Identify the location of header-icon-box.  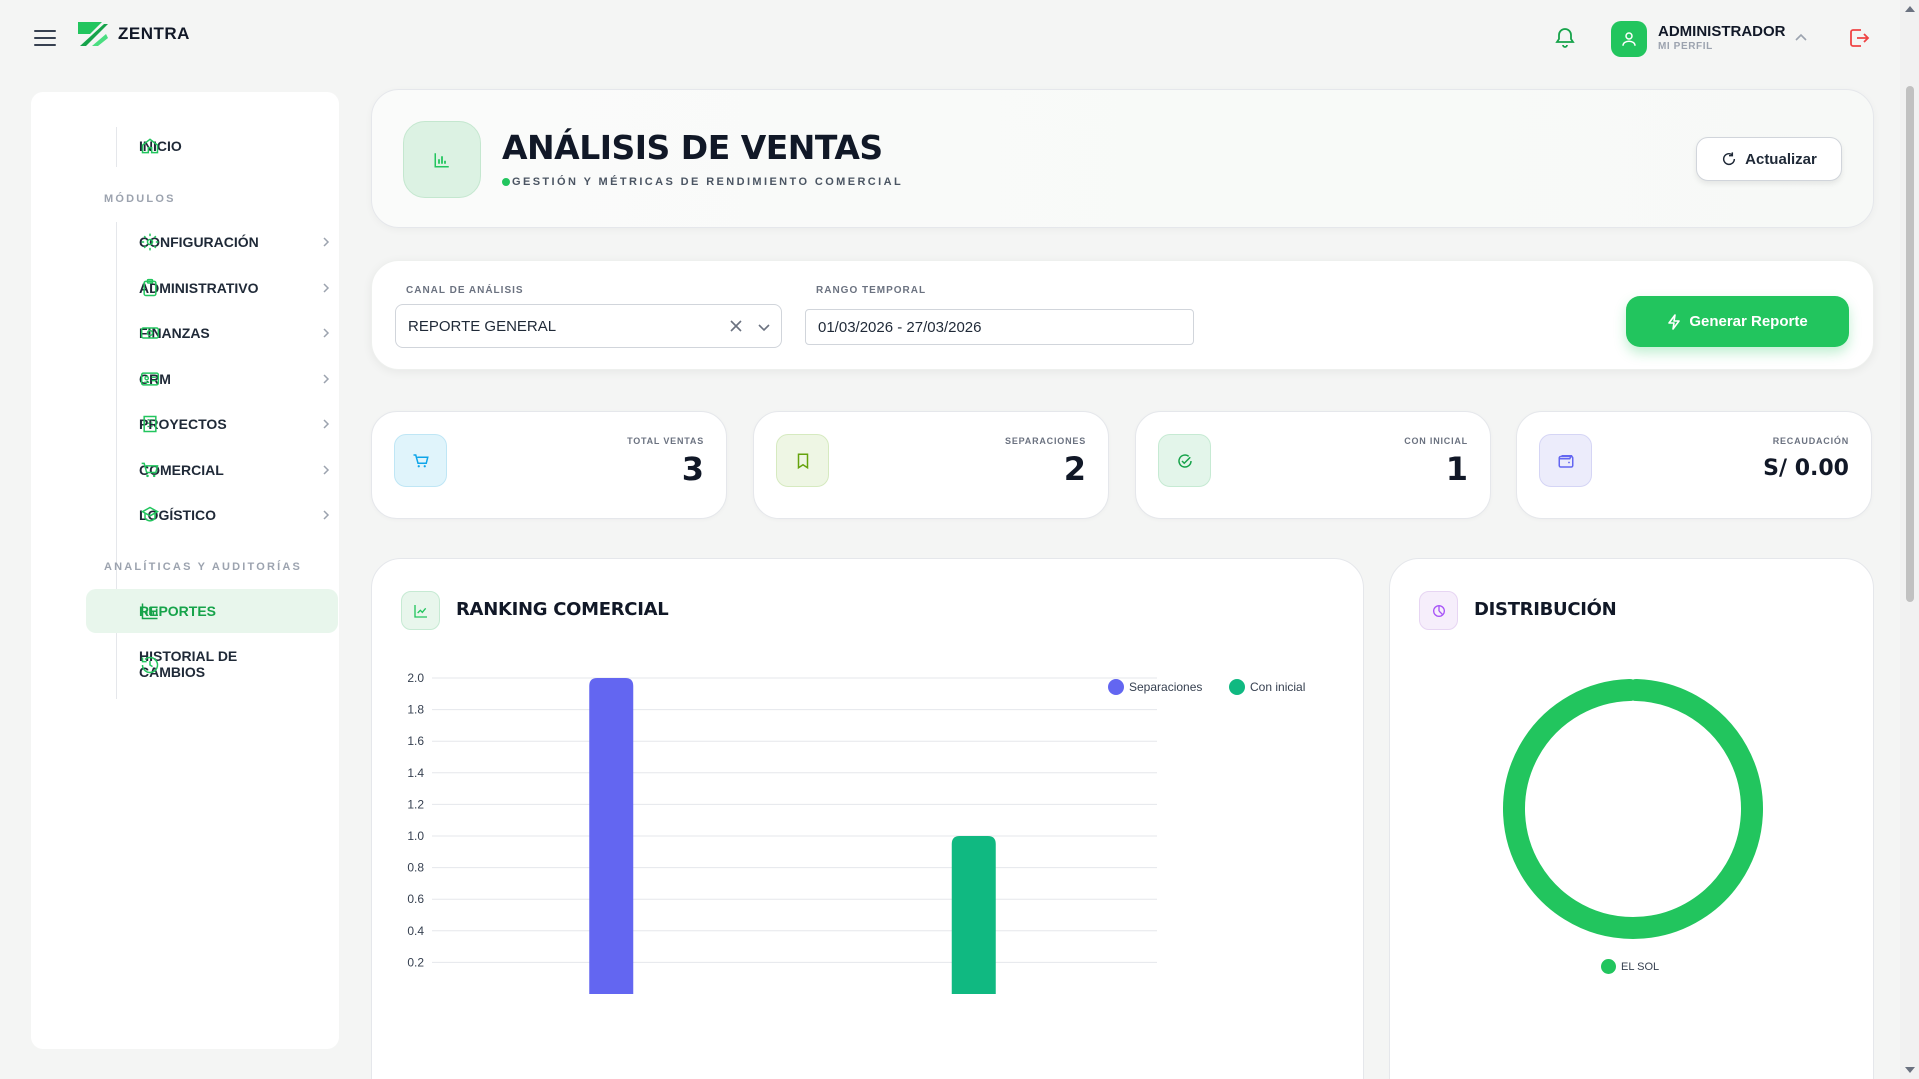
(442, 159).